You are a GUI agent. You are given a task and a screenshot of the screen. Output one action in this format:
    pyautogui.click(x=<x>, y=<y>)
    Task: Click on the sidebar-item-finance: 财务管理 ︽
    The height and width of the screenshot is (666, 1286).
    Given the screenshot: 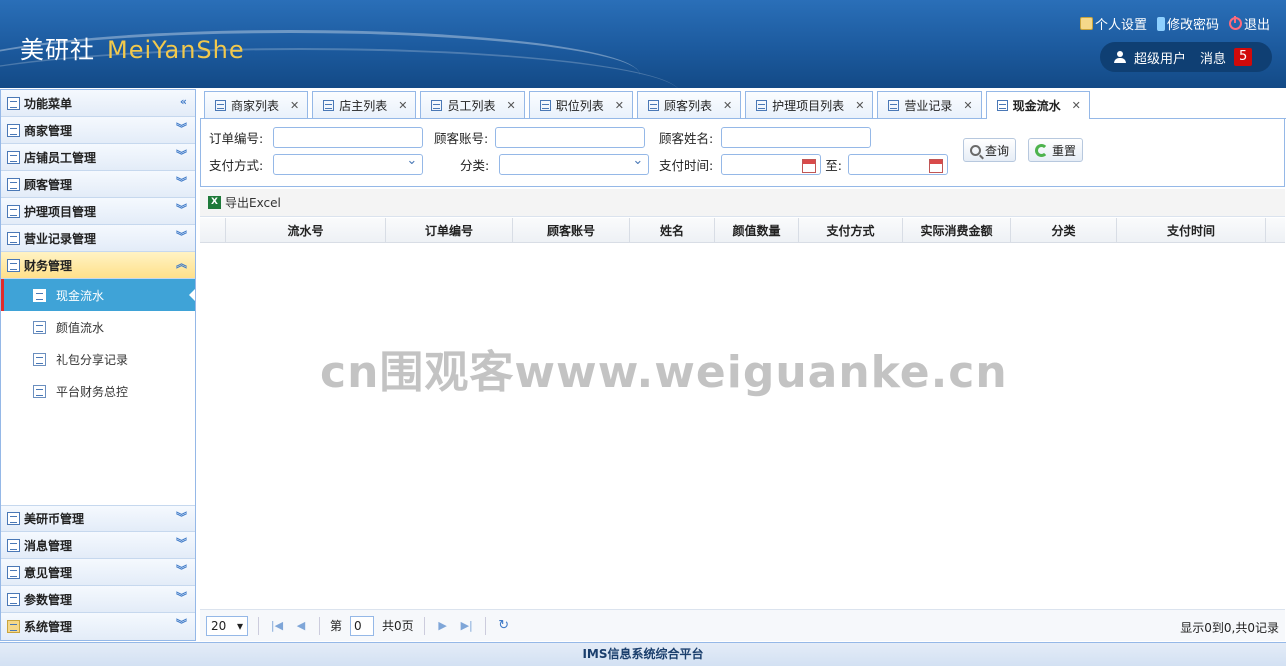 What is the action you would take?
    pyautogui.click(x=98, y=265)
    